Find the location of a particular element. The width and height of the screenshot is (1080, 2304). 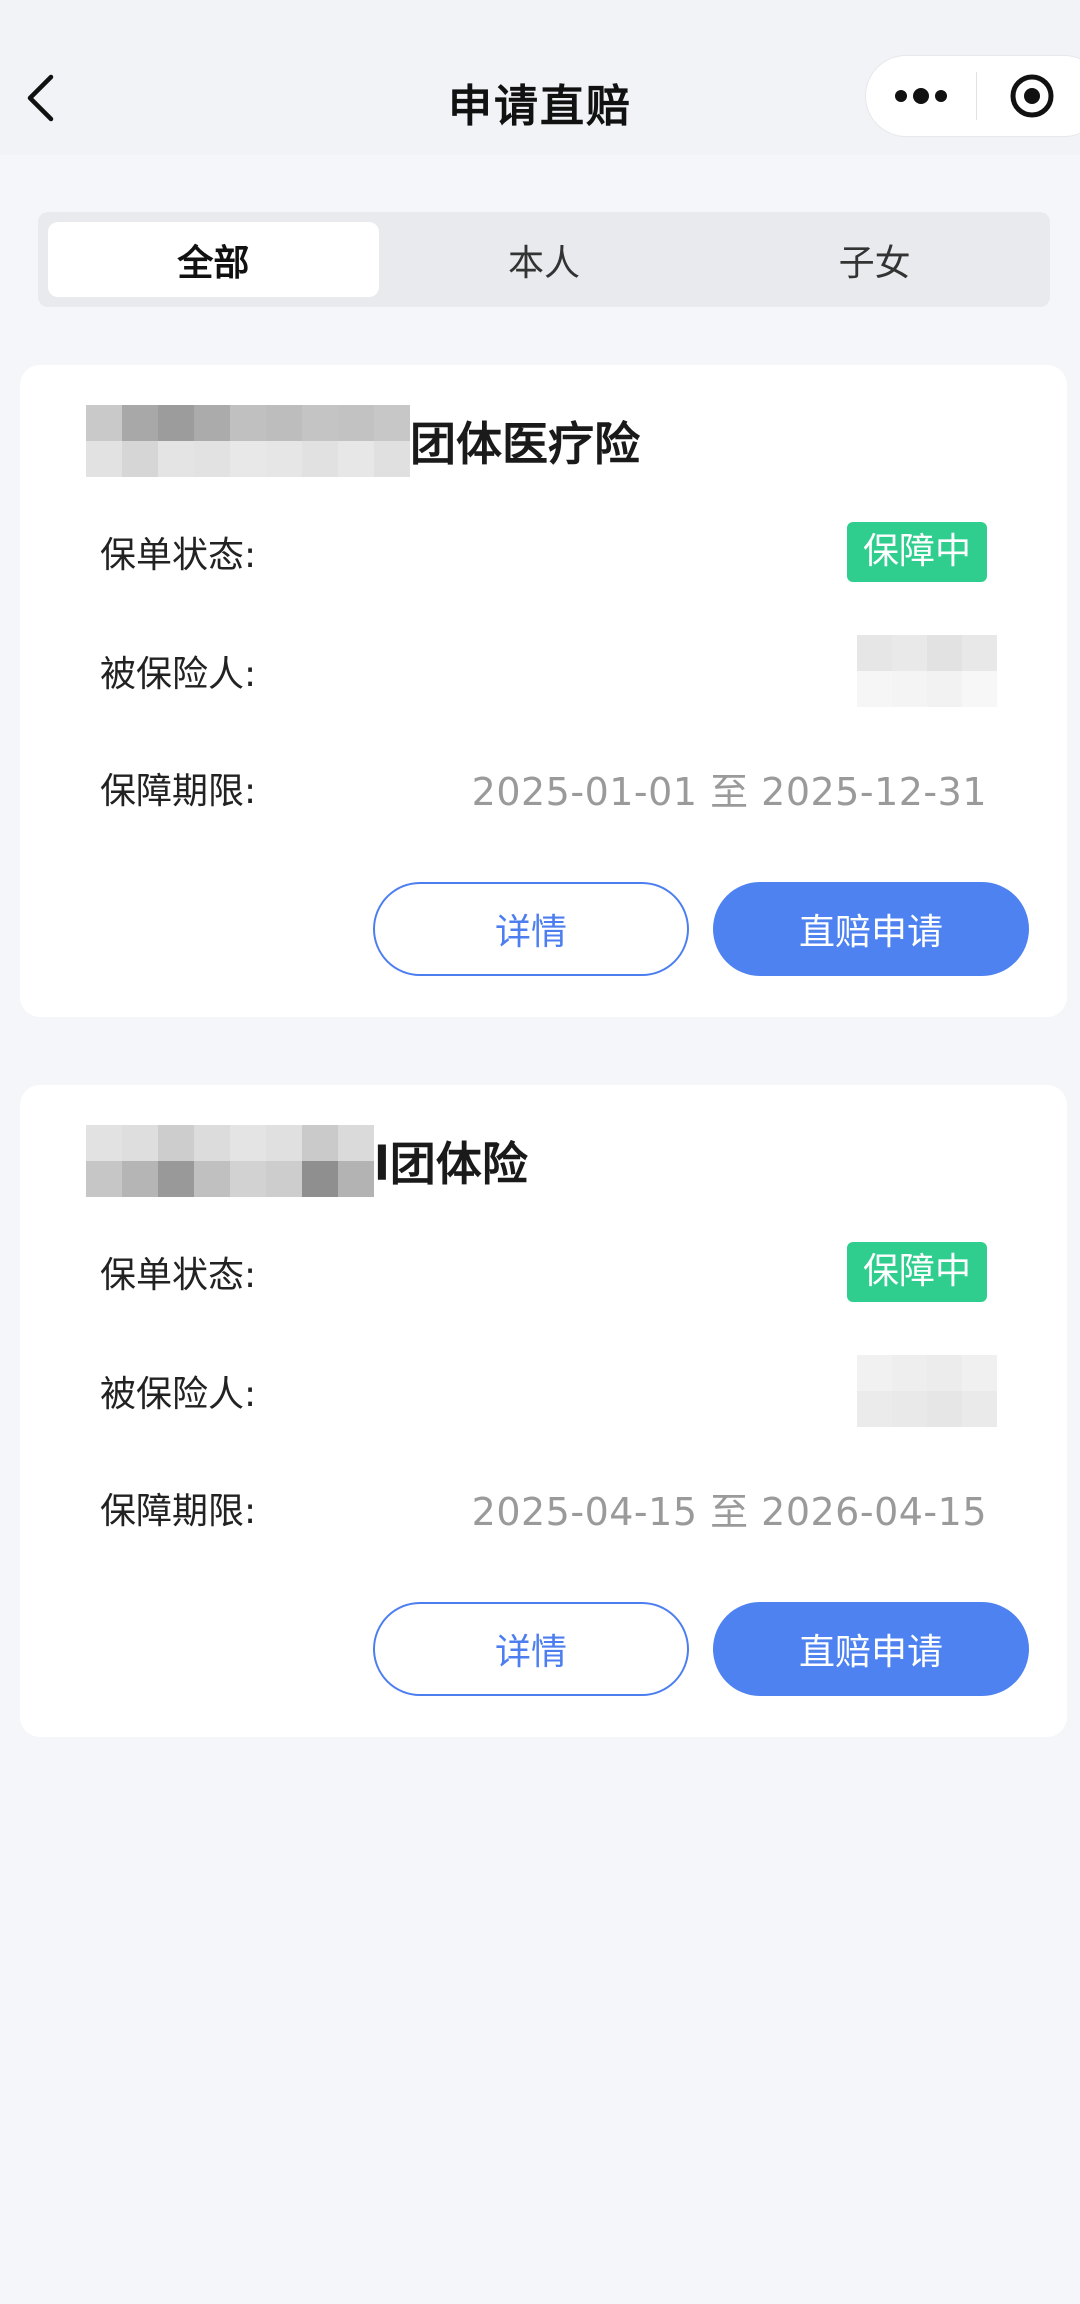

close-mini-program-button is located at coordinates (1028, 96).